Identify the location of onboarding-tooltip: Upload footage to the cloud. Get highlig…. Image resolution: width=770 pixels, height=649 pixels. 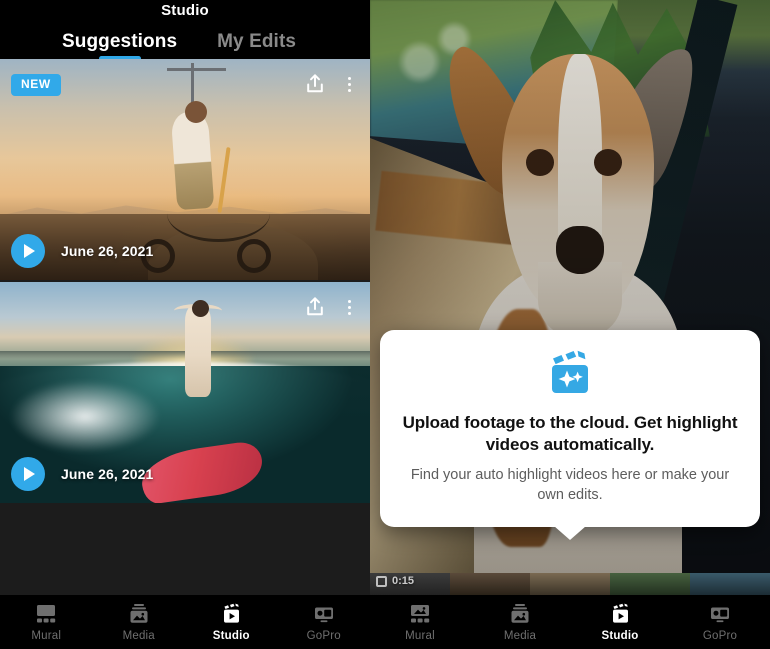
(570, 428).